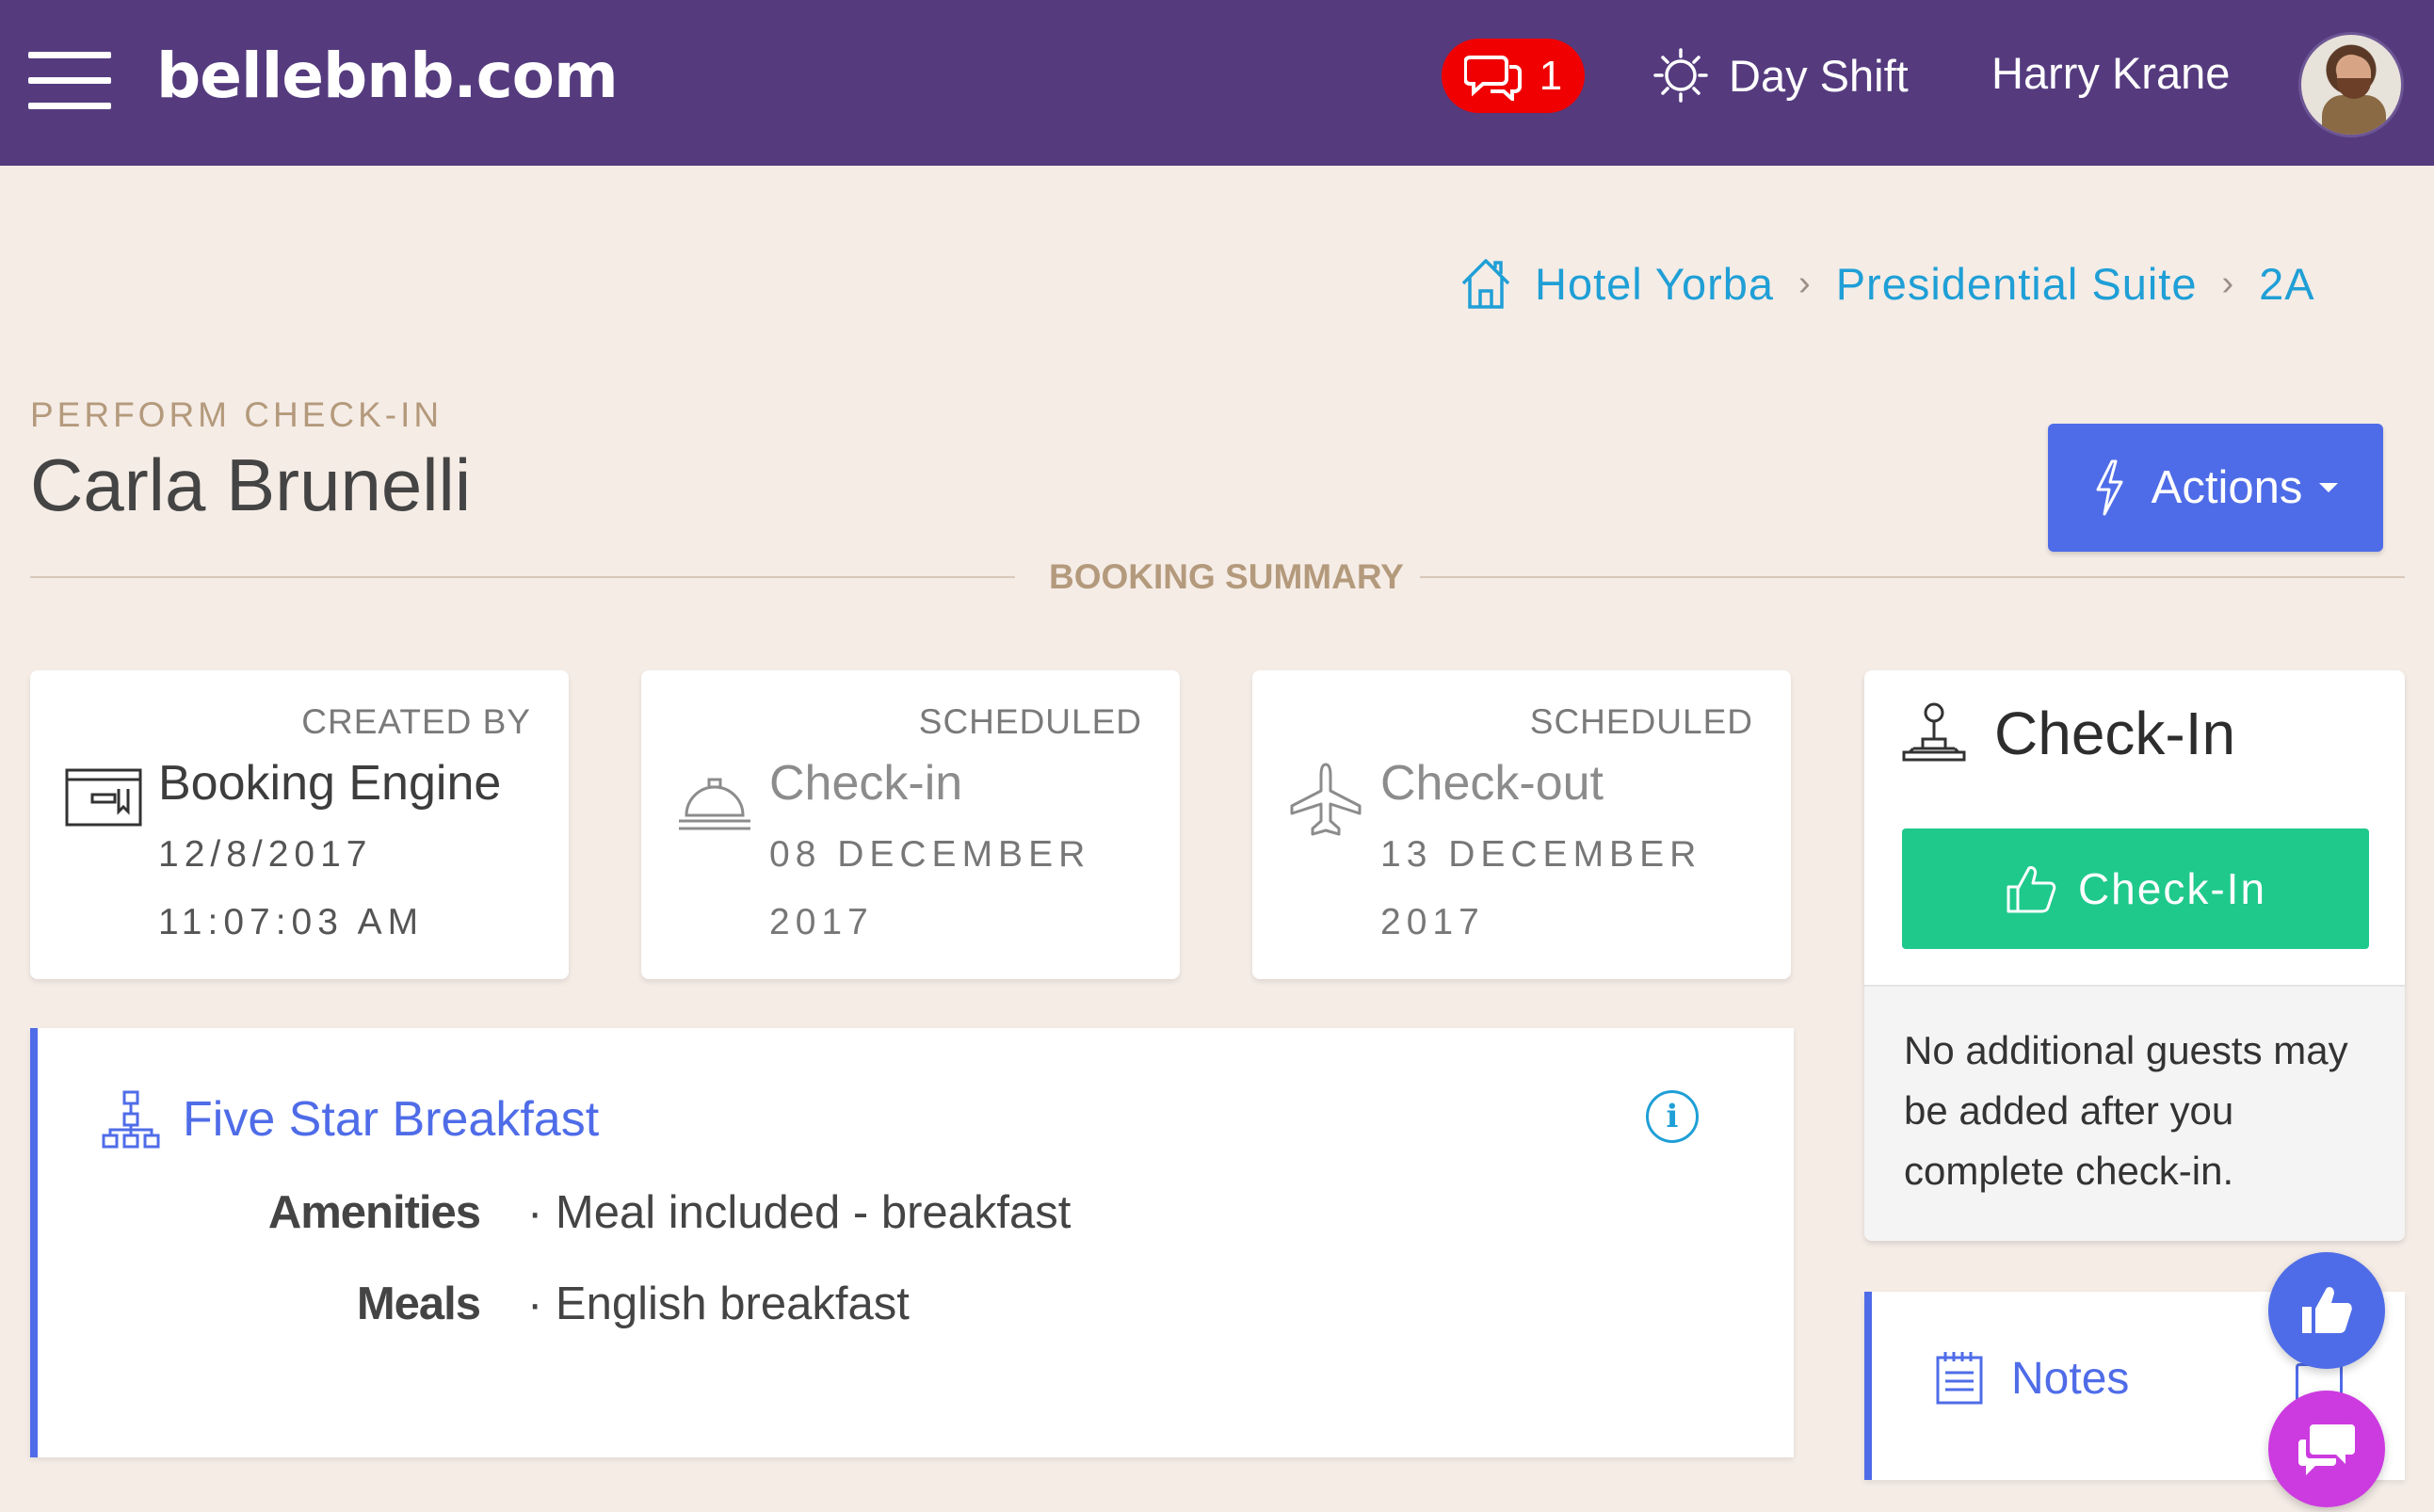 The image size is (2434, 1512). I want to click on notepad-icon, so click(1960, 1378).